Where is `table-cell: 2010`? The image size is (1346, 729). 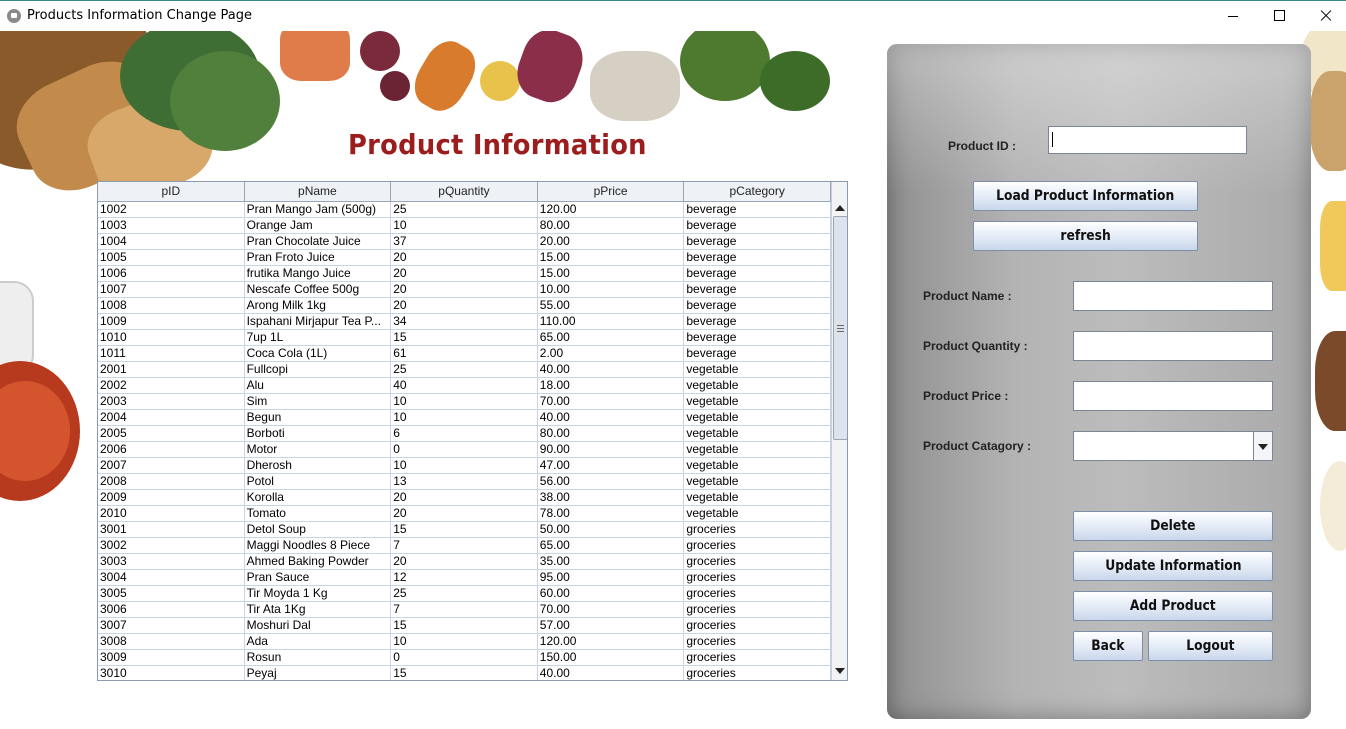 table-cell: 2010 is located at coordinates (171, 513).